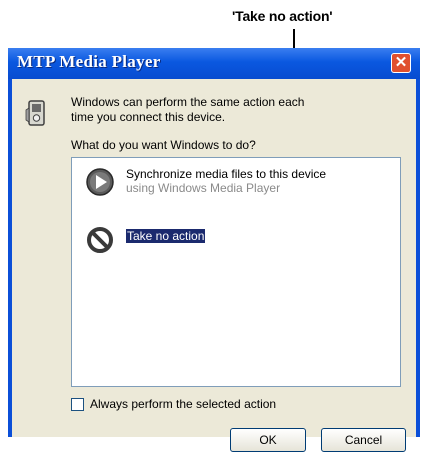 Image resolution: width=421 pixels, height=452 pixels. I want to click on device-icon, so click(35, 113).